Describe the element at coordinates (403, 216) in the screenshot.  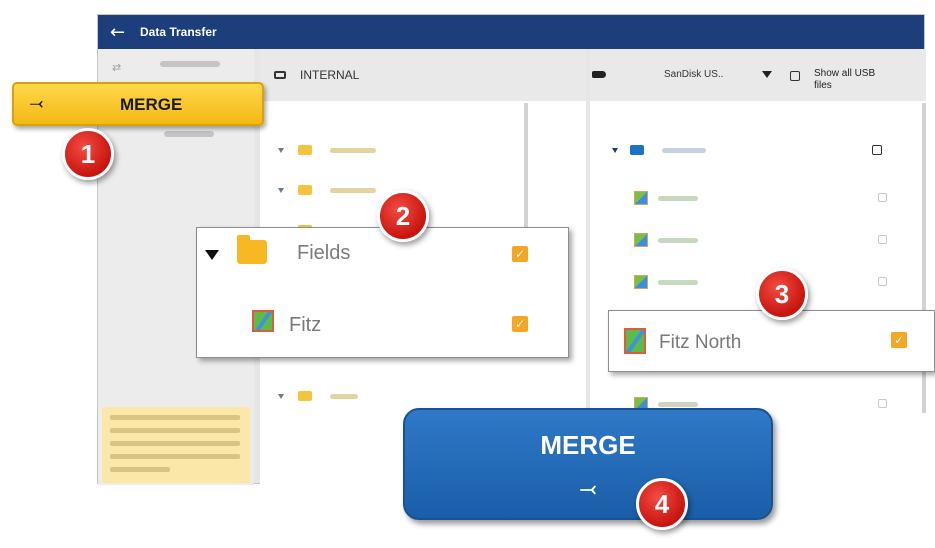
I see `step-badge-2: 2` at that location.